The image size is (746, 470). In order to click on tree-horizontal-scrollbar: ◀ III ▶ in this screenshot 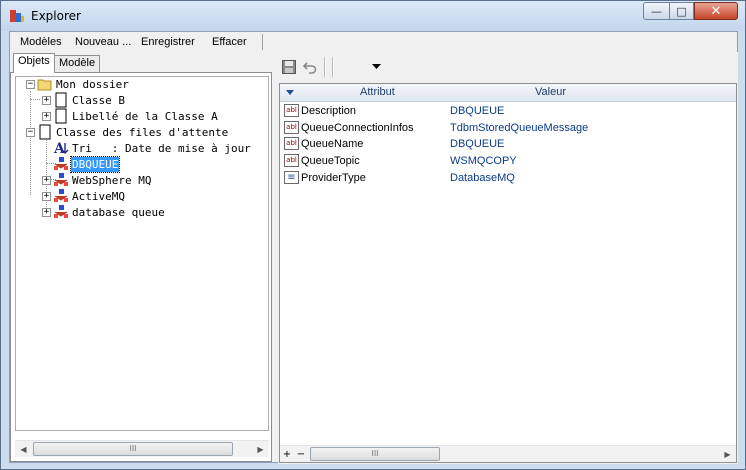, I will do `click(142, 448)`.